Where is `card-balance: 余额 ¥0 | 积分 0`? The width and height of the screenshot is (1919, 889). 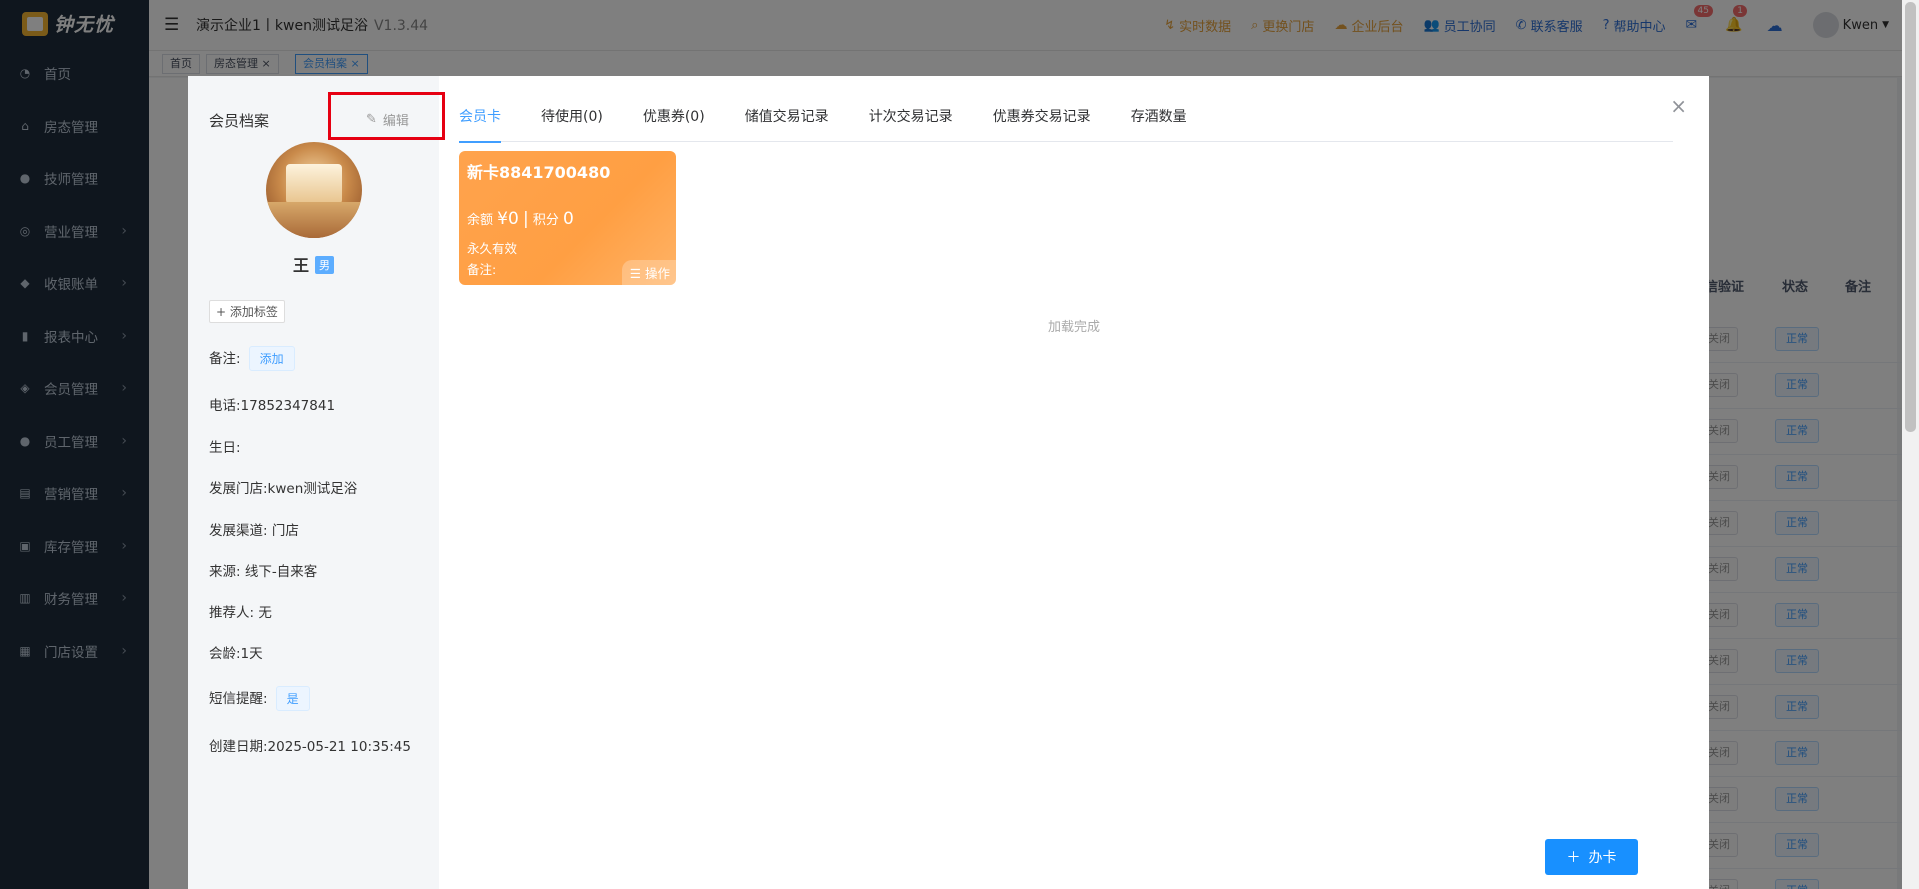 card-balance: 余额 ¥0 | 积分 0 is located at coordinates (520, 219).